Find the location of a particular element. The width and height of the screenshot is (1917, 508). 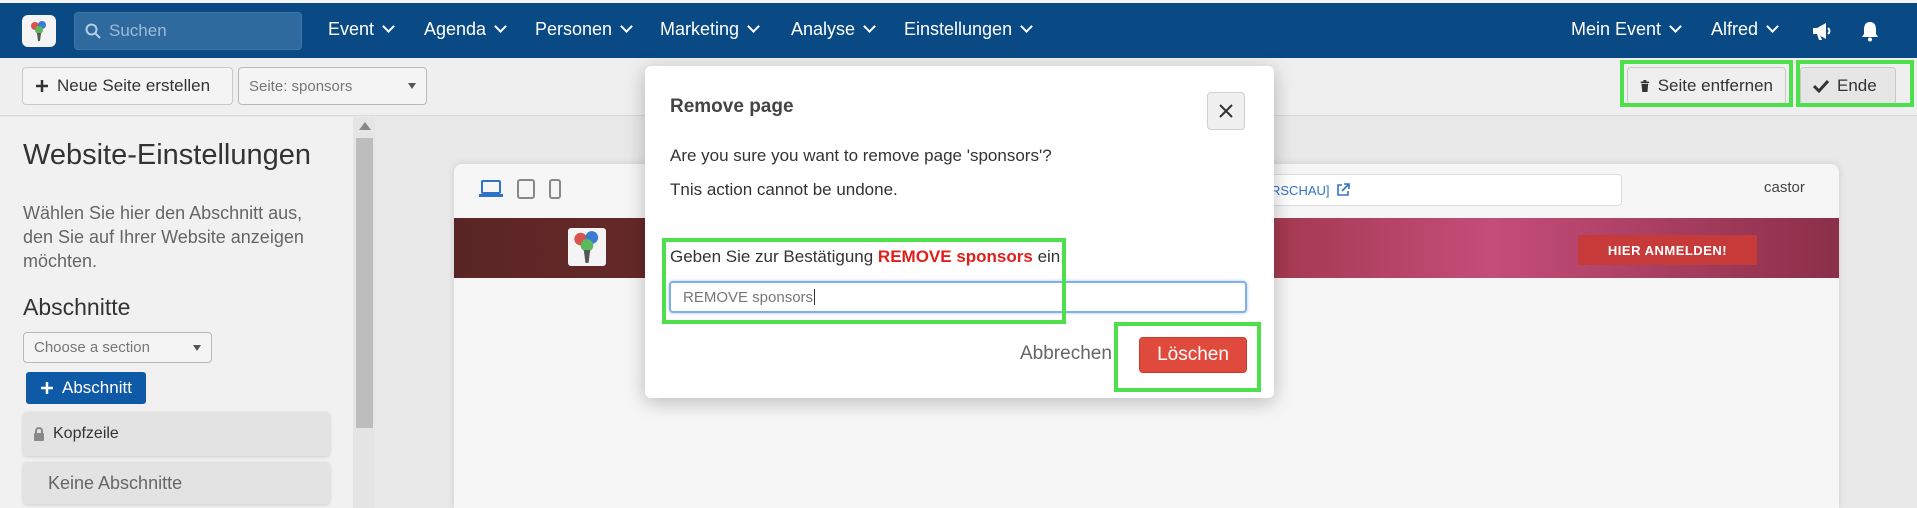

cancel-button: Abbrechen is located at coordinates (1066, 354).